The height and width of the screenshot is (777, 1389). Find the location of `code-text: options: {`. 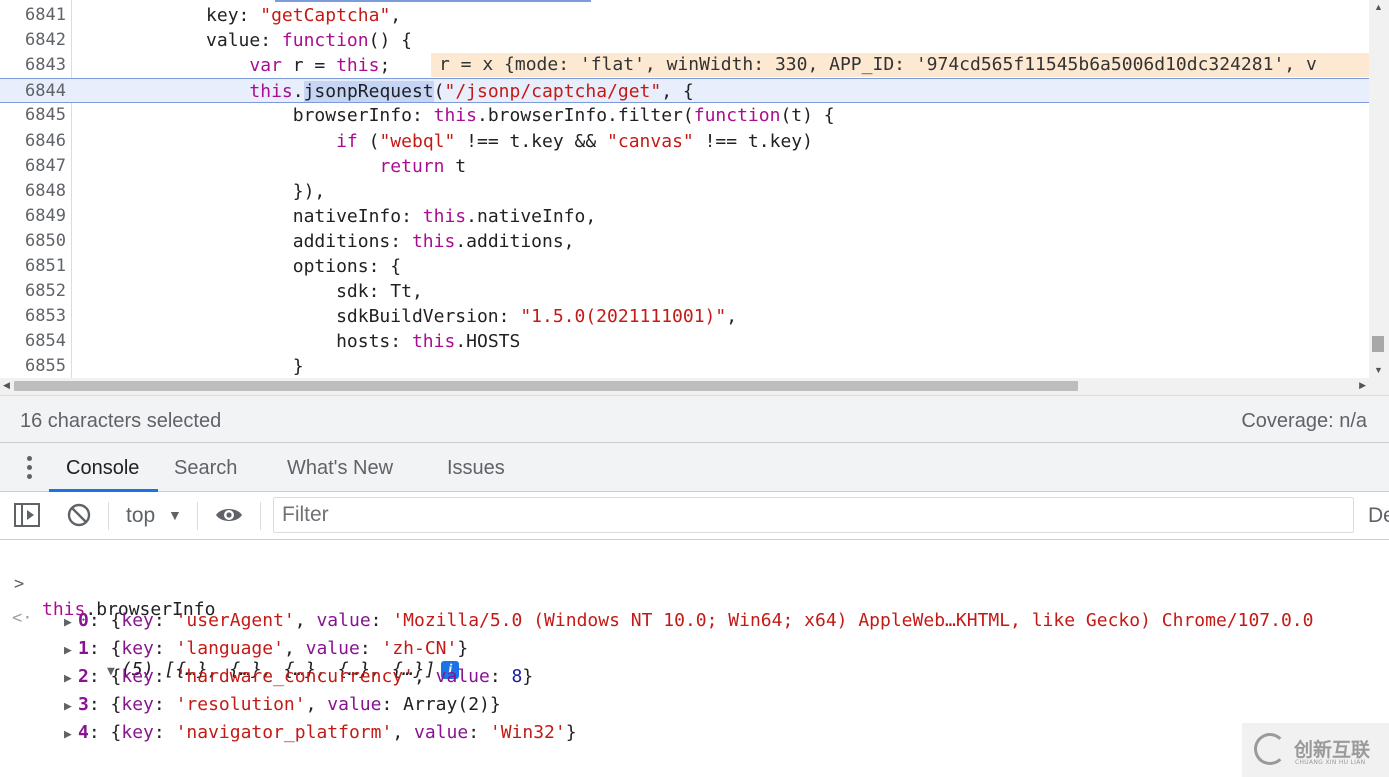

code-text: options: { is located at coordinates (238, 266).